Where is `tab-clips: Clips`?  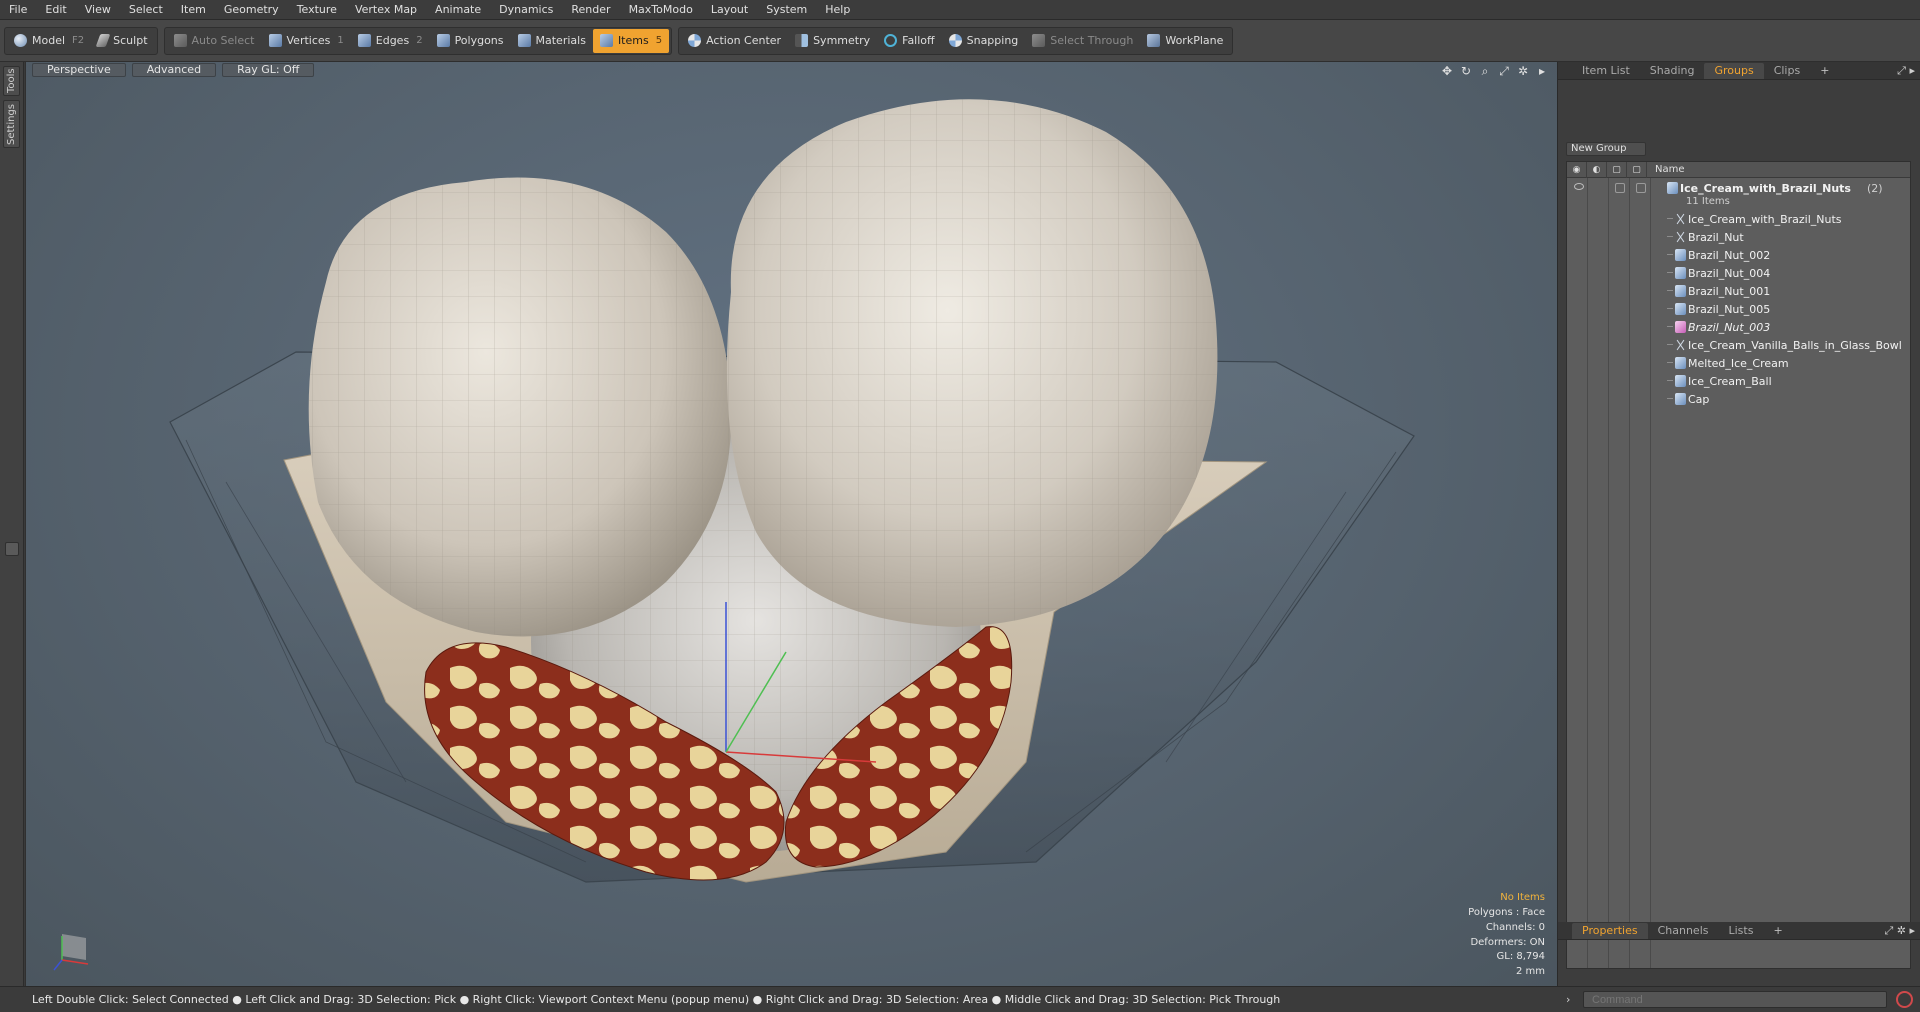
tab-clips: Clips is located at coordinates (1787, 71).